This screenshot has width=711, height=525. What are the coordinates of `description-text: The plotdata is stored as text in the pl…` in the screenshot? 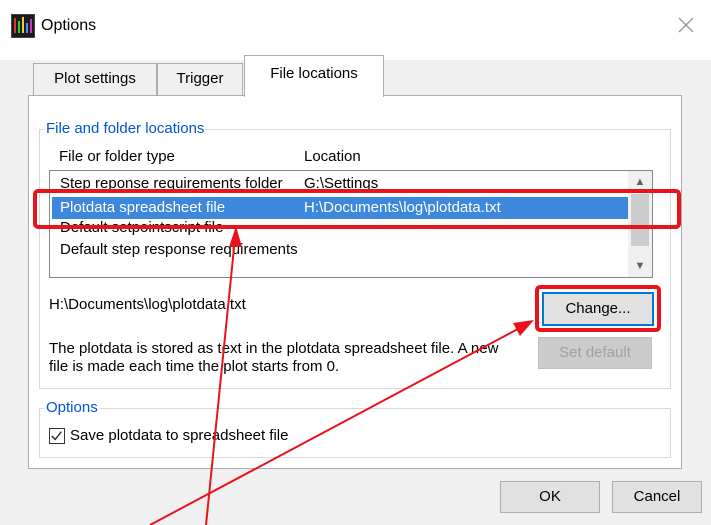 It's located at (274, 357).